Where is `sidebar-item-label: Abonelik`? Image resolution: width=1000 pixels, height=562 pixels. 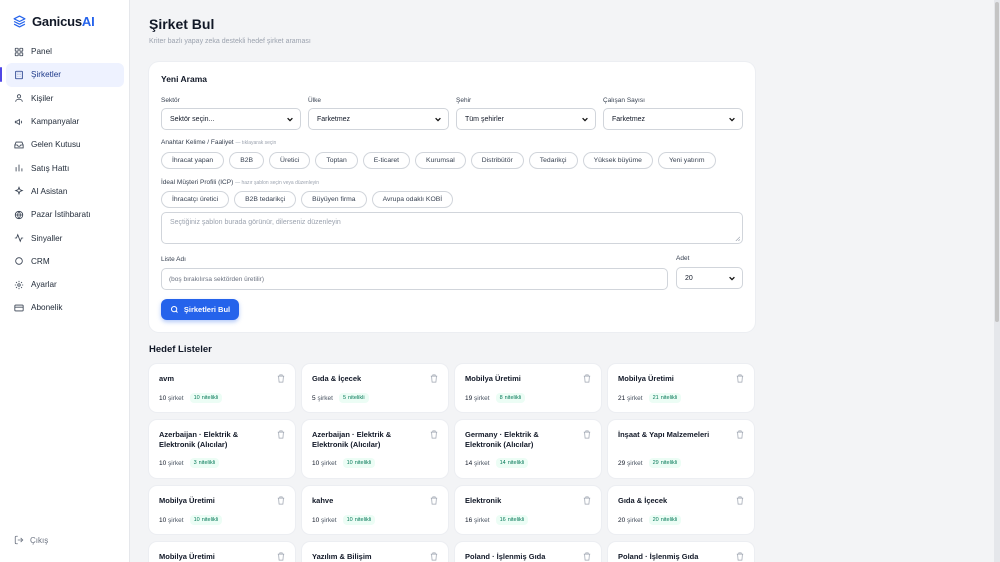 sidebar-item-label: Abonelik is located at coordinates (47, 308).